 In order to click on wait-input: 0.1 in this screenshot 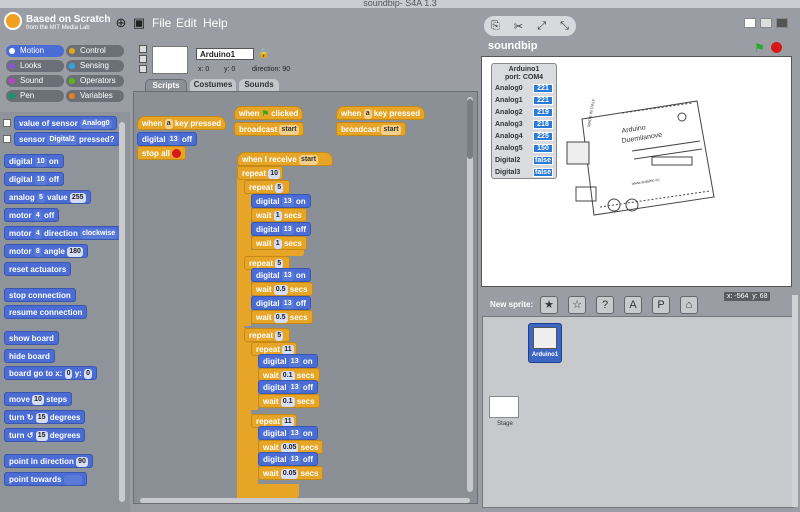, I will do `click(287, 401)`.